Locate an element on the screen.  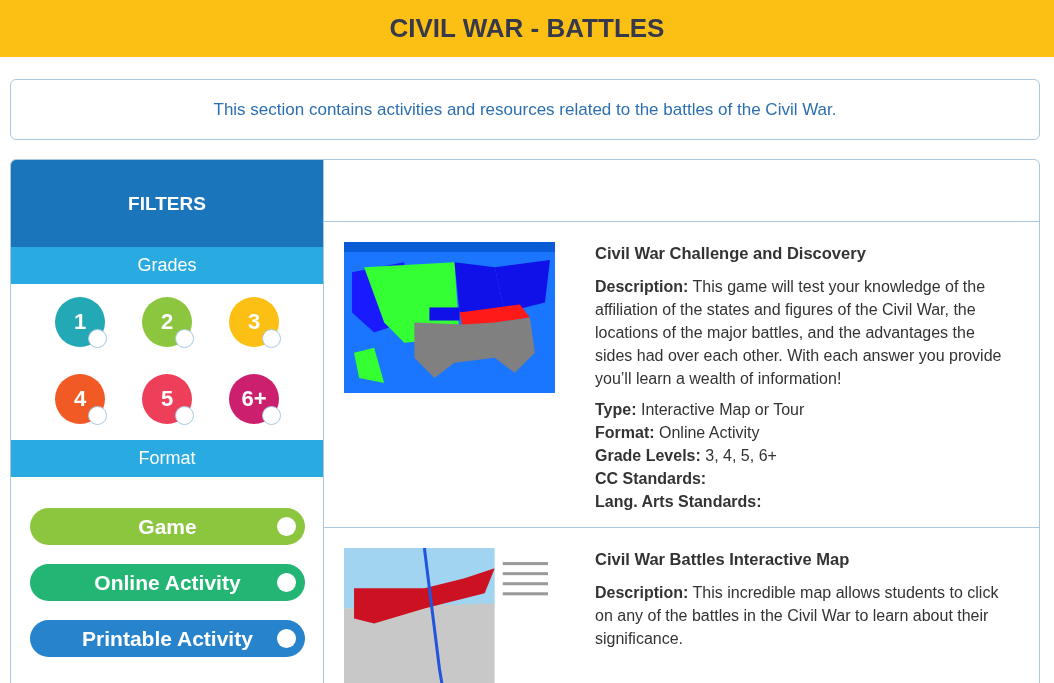
grade-filter: 1 is located at coordinates (80, 322).